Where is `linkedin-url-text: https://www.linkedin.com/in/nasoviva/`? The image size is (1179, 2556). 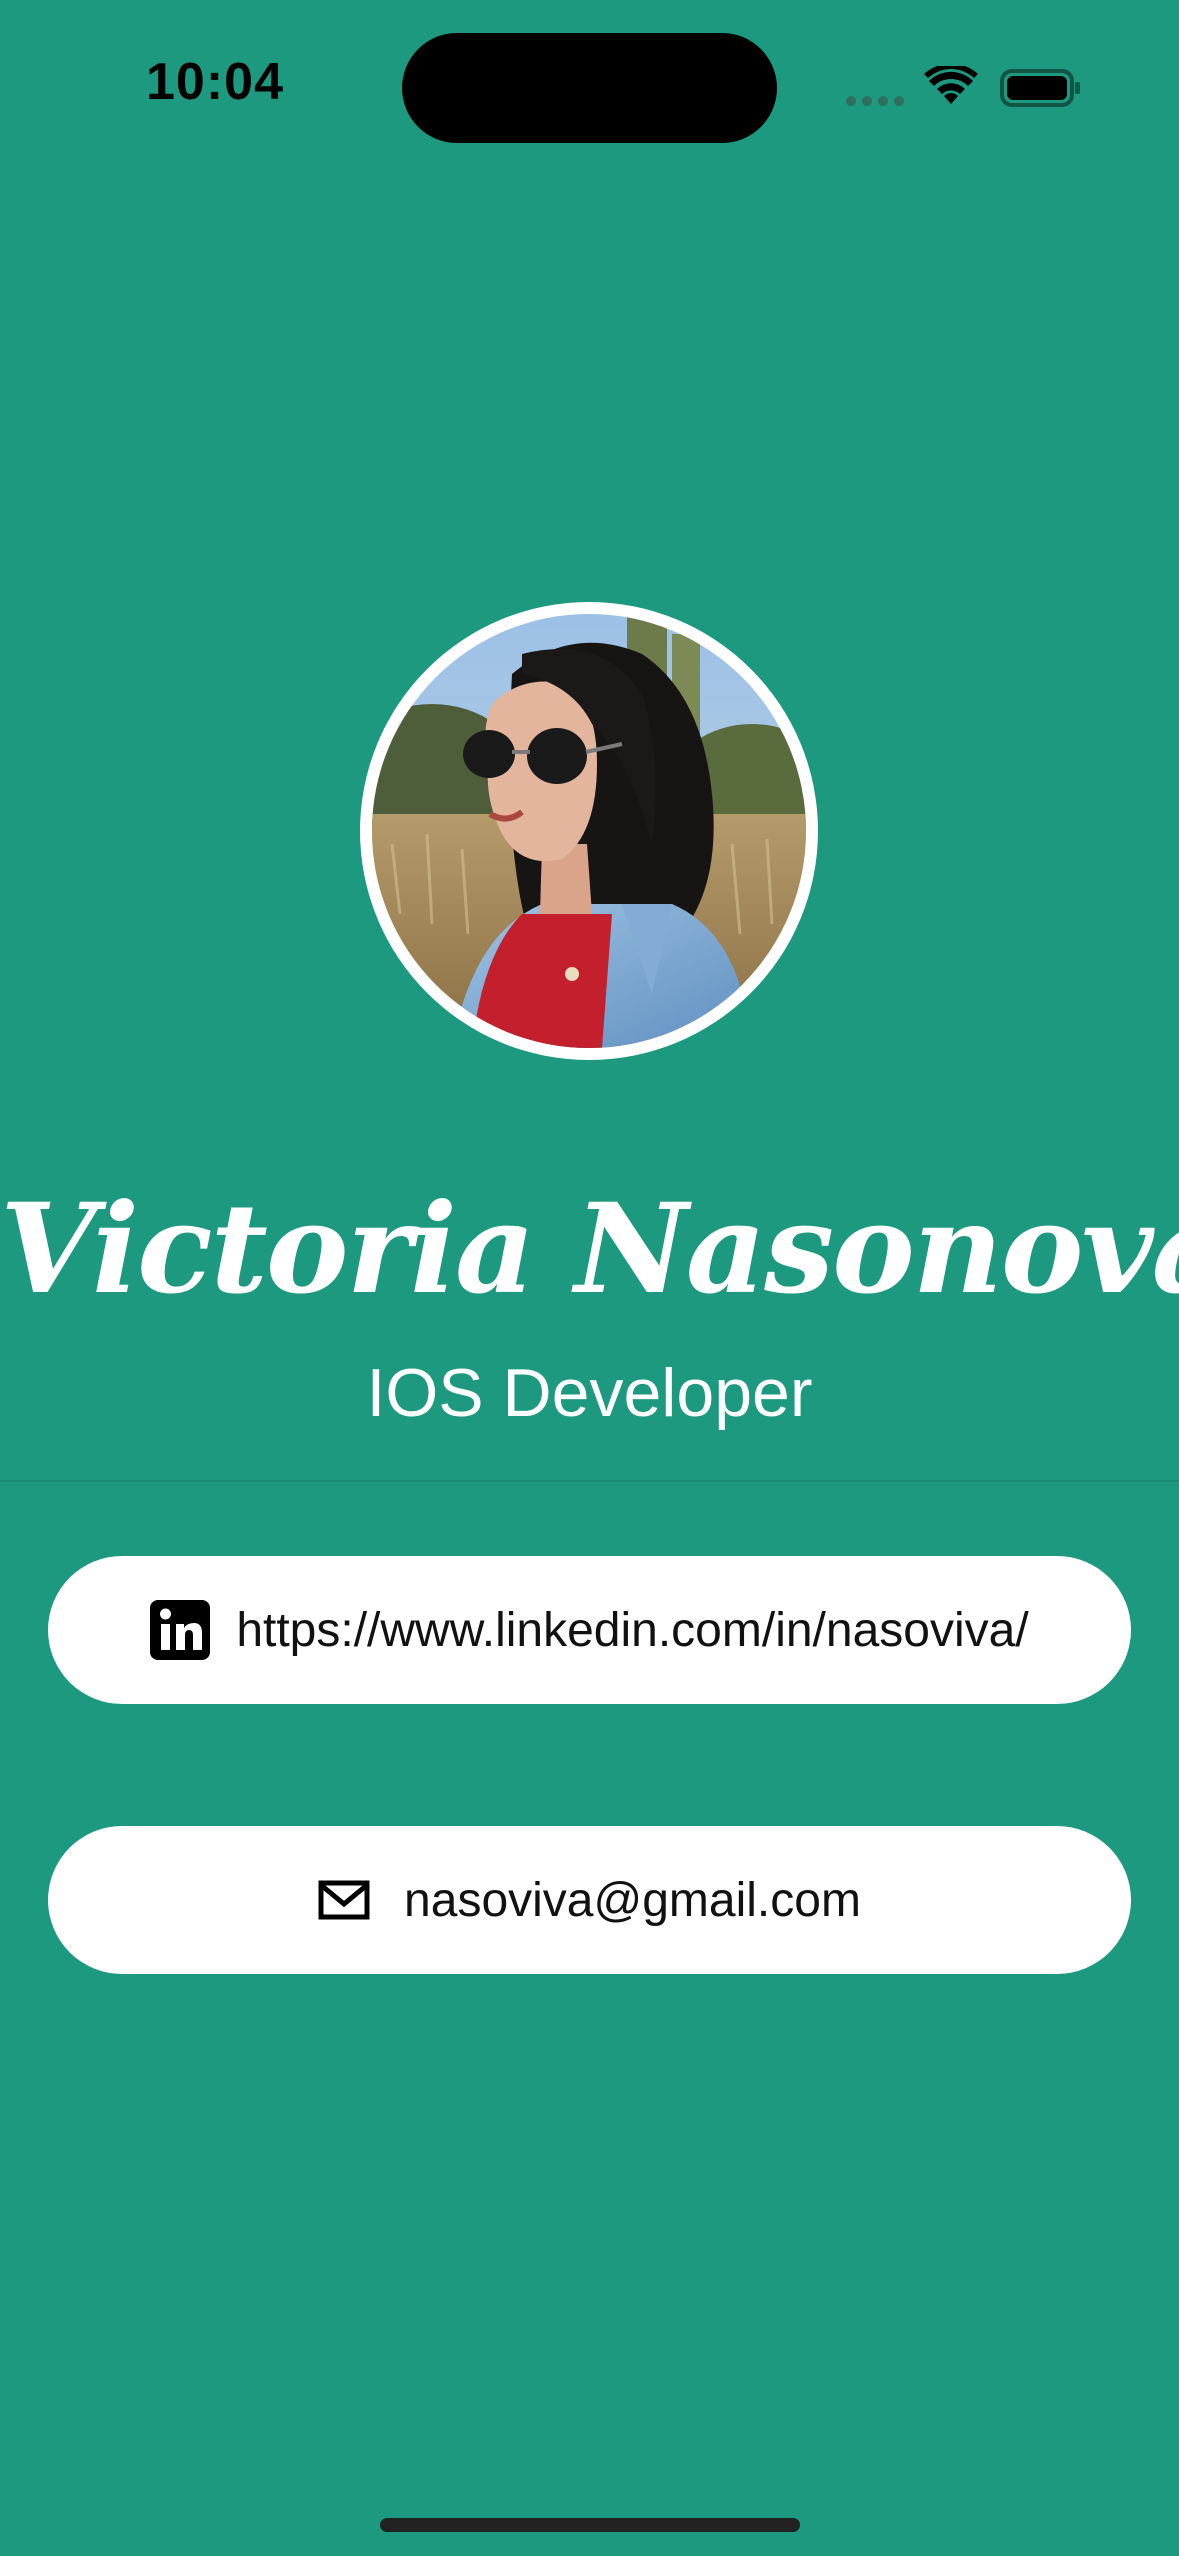
linkedin-url-text: https://www.linkedin.com/in/nasoviva/ is located at coordinates (632, 1630).